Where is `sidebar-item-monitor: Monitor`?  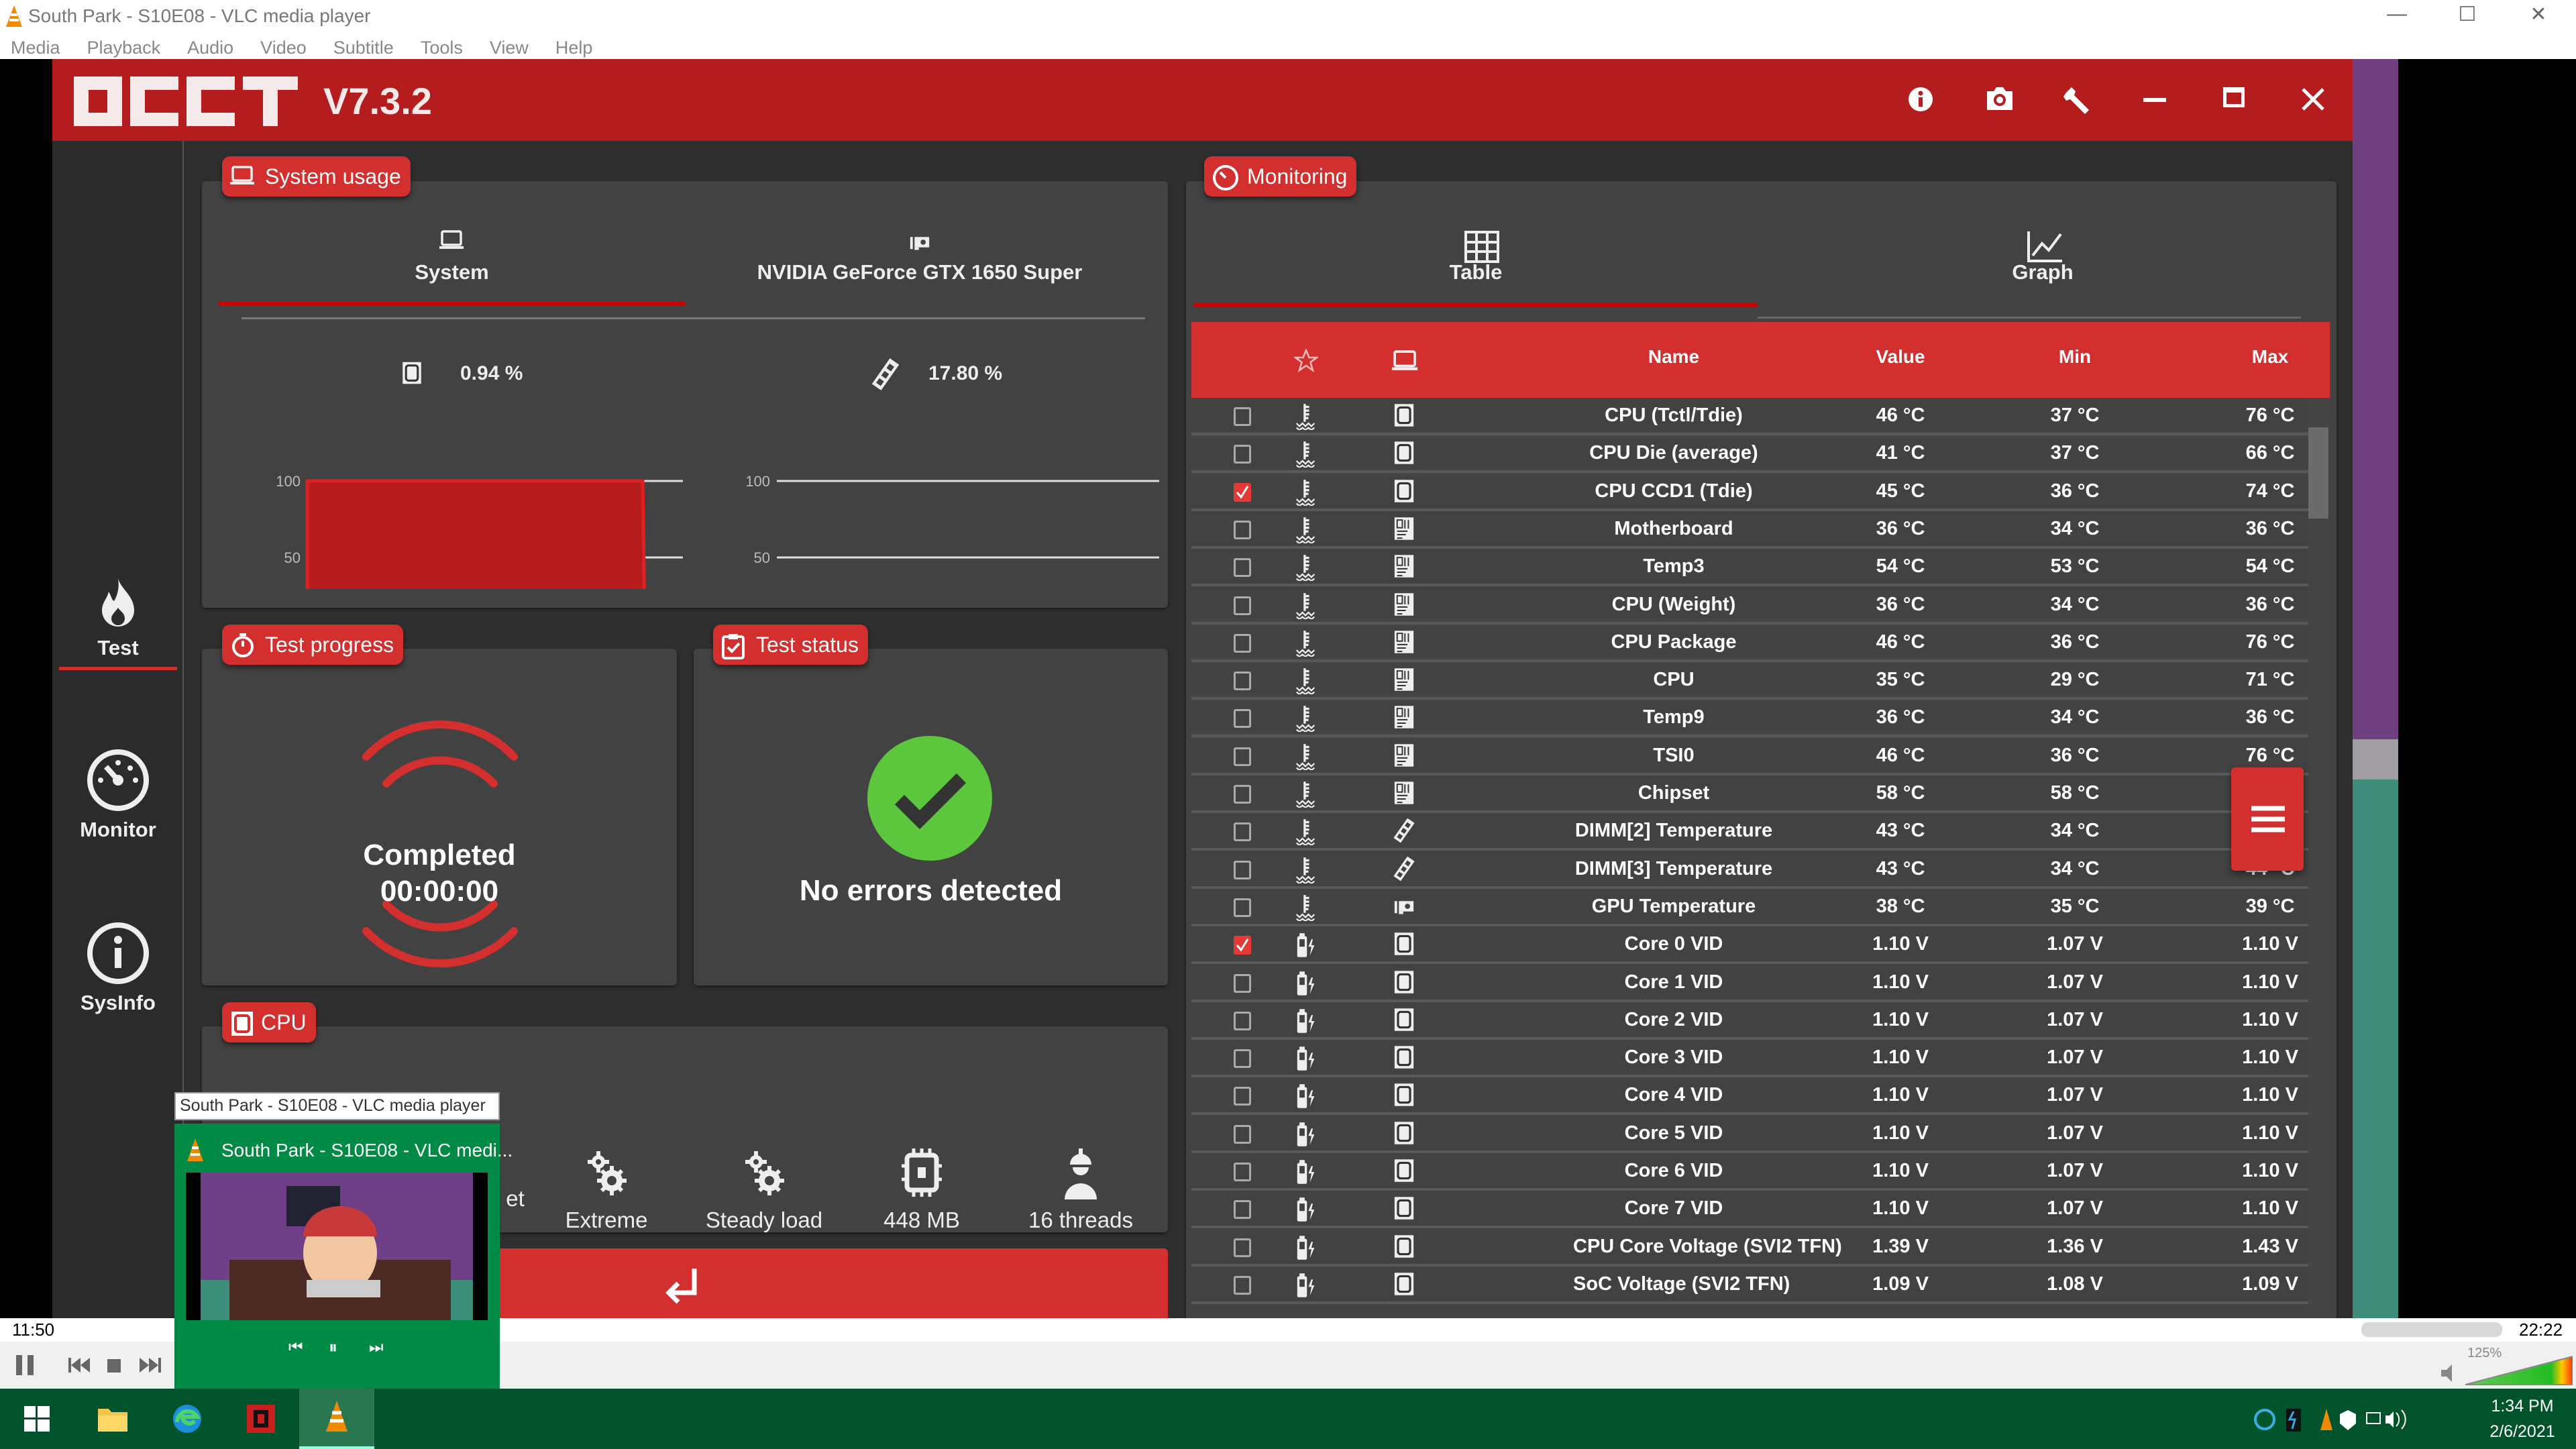 sidebar-item-monitor: Monitor is located at coordinates (118, 795).